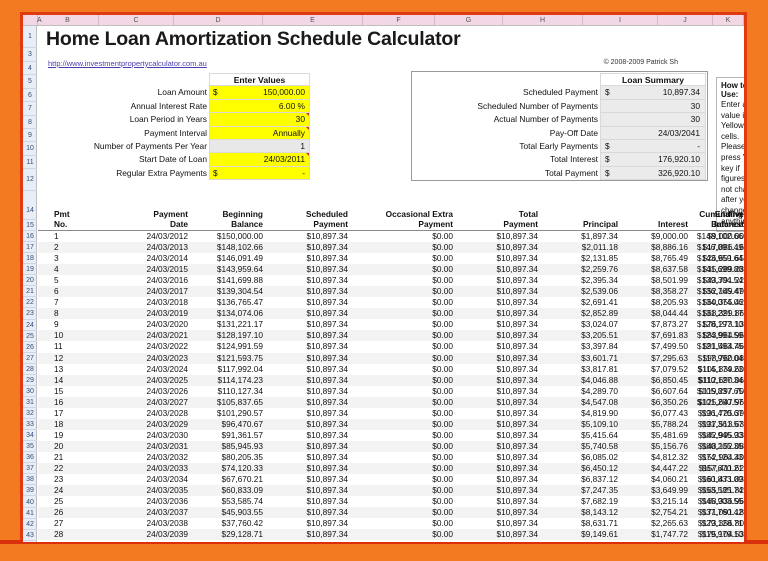 This screenshot has width=768, height=561. I want to click on column-header-cumulative-interest: Cumulative Interest, so click(721, 219).